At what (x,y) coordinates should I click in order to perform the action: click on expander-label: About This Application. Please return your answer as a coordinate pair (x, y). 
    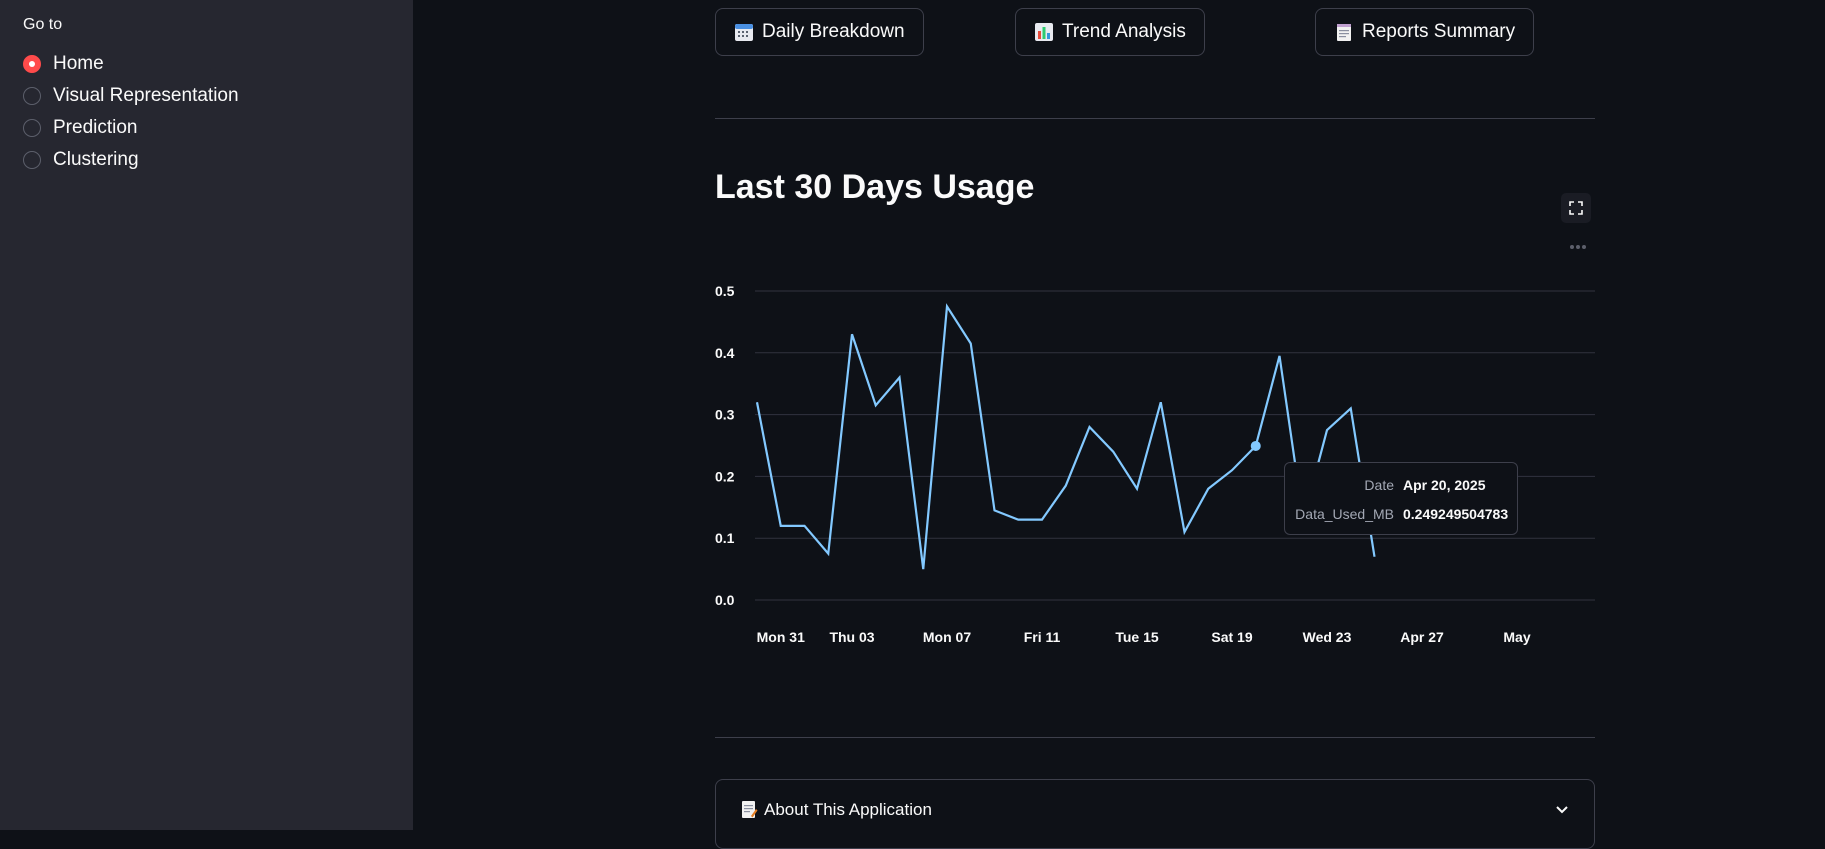
    Looking at the image, I should click on (848, 809).